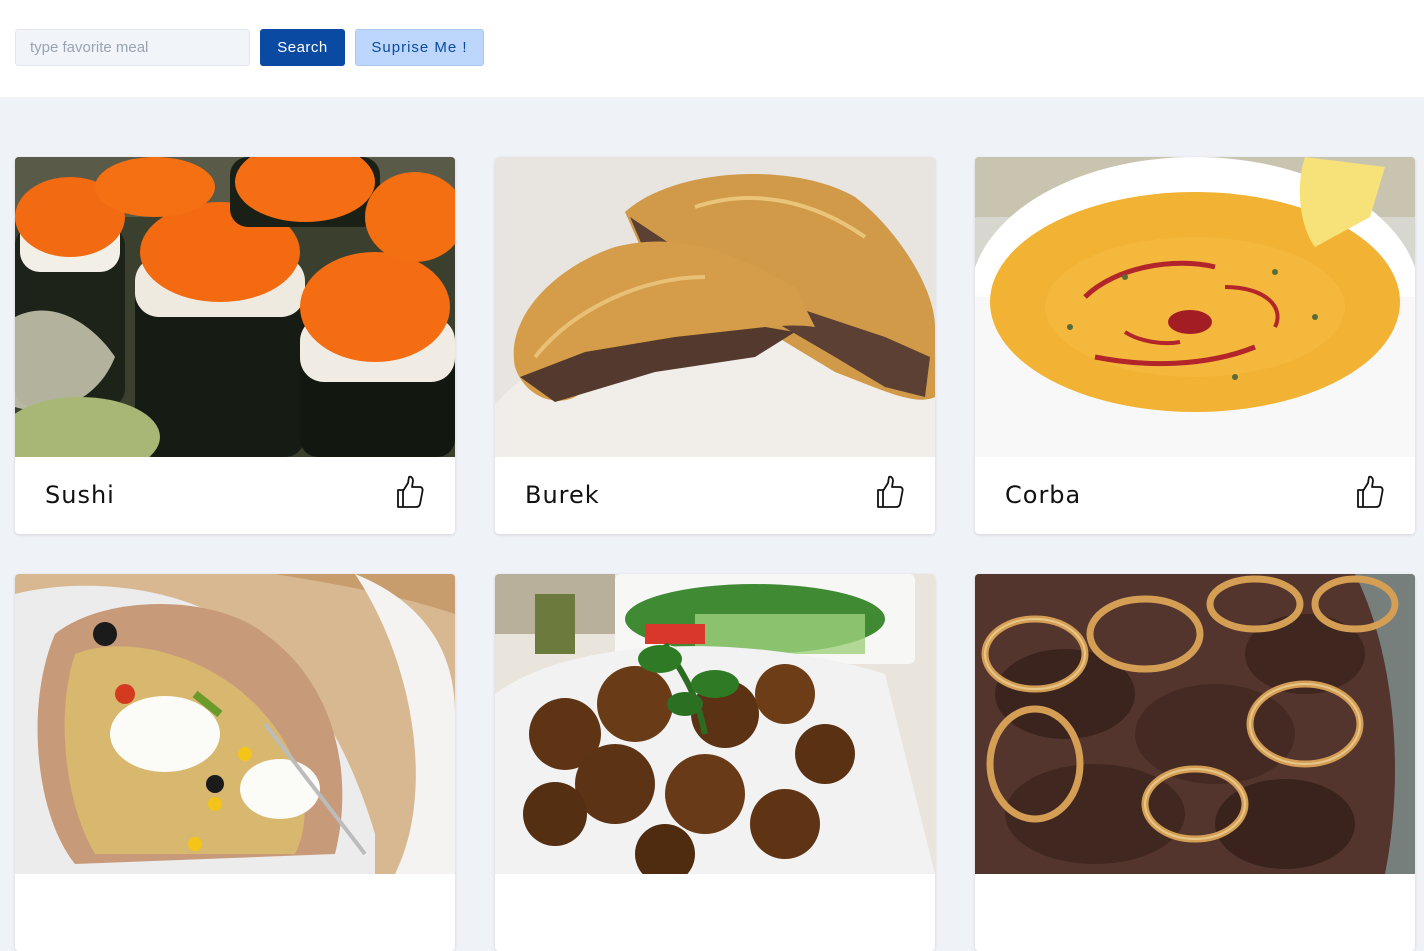 The height and width of the screenshot is (951, 1424). I want to click on meal-card: Burek, so click(715, 345).